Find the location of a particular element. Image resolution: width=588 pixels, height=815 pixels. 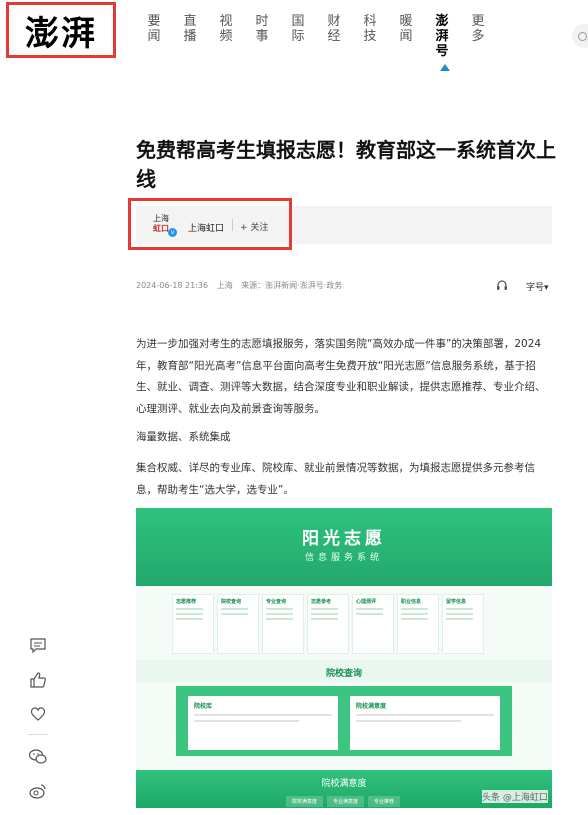

nav-item-nuanwen: 暖闻 is located at coordinates (406, 36).